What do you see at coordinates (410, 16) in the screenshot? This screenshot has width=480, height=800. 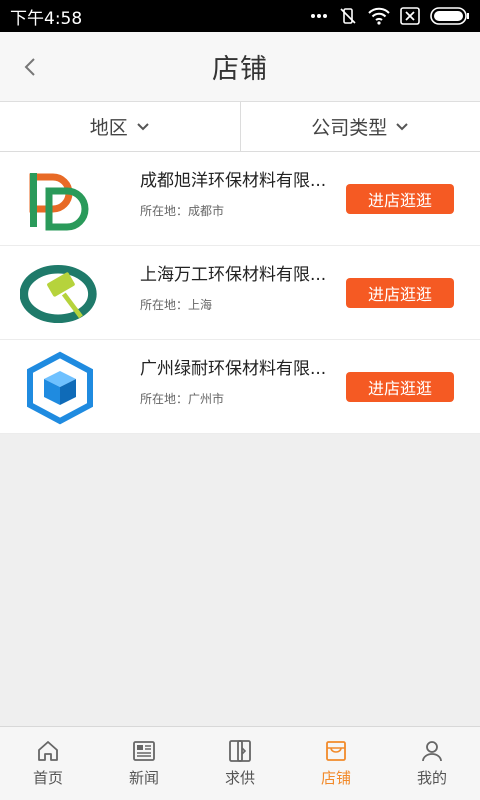 I see `no-sim-icon` at bounding box center [410, 16].